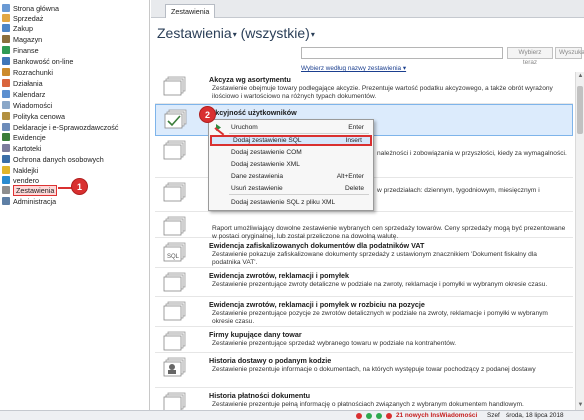 The image size is (584, 420). What do you see at coordinates (257, 176) in the screenshot?
I see `menu-item-label: Dane zestawienia` at bounding box center [257, 176].